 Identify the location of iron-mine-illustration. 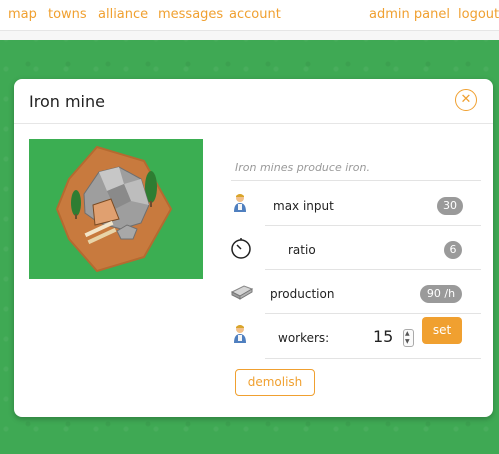
(114, 209).